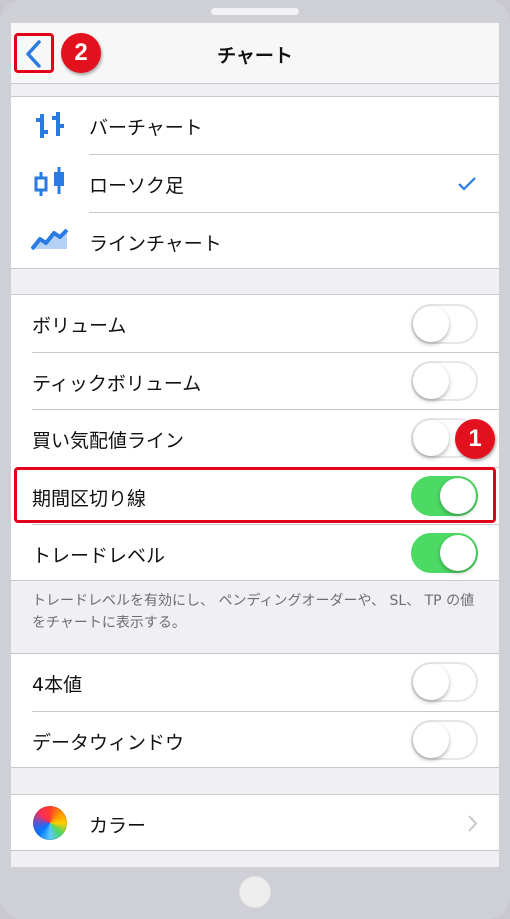 This screenshot has height=919, width=510. Describe the element at coordinates (255, 892) in the screenshot. I see `home-button` at that location.